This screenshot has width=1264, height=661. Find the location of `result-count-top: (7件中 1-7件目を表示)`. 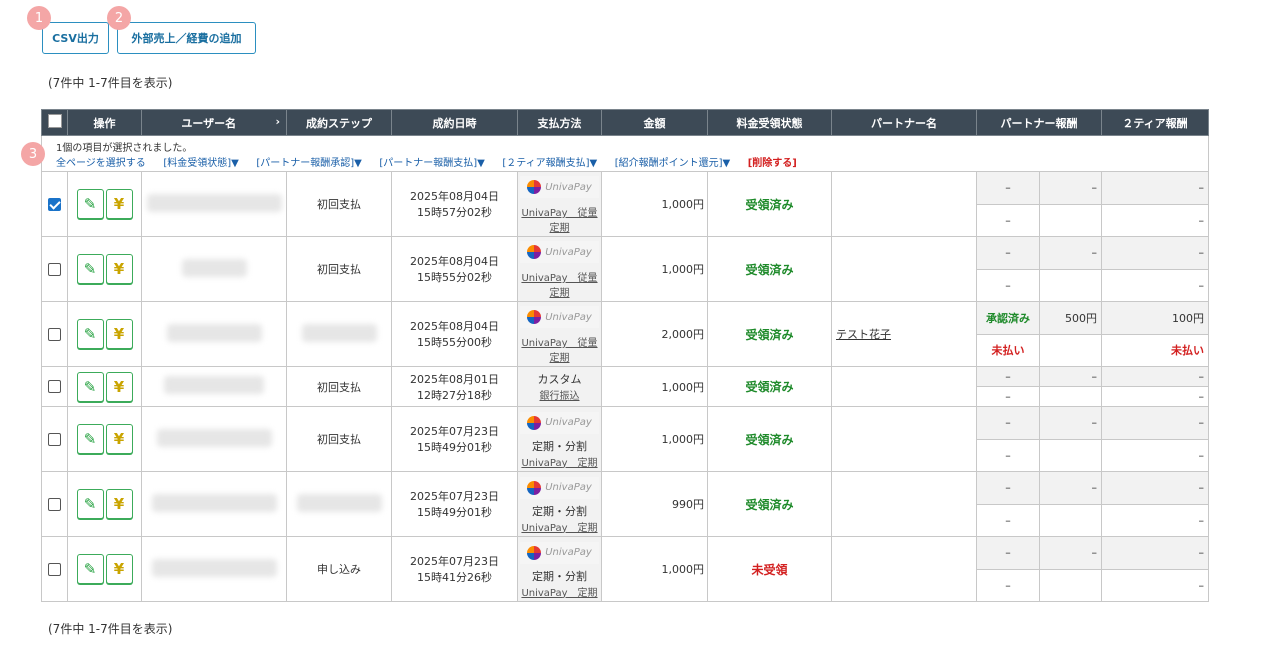

result-count-top: (7件中 1-7件目を表示) is located at coordinates (110, 83).